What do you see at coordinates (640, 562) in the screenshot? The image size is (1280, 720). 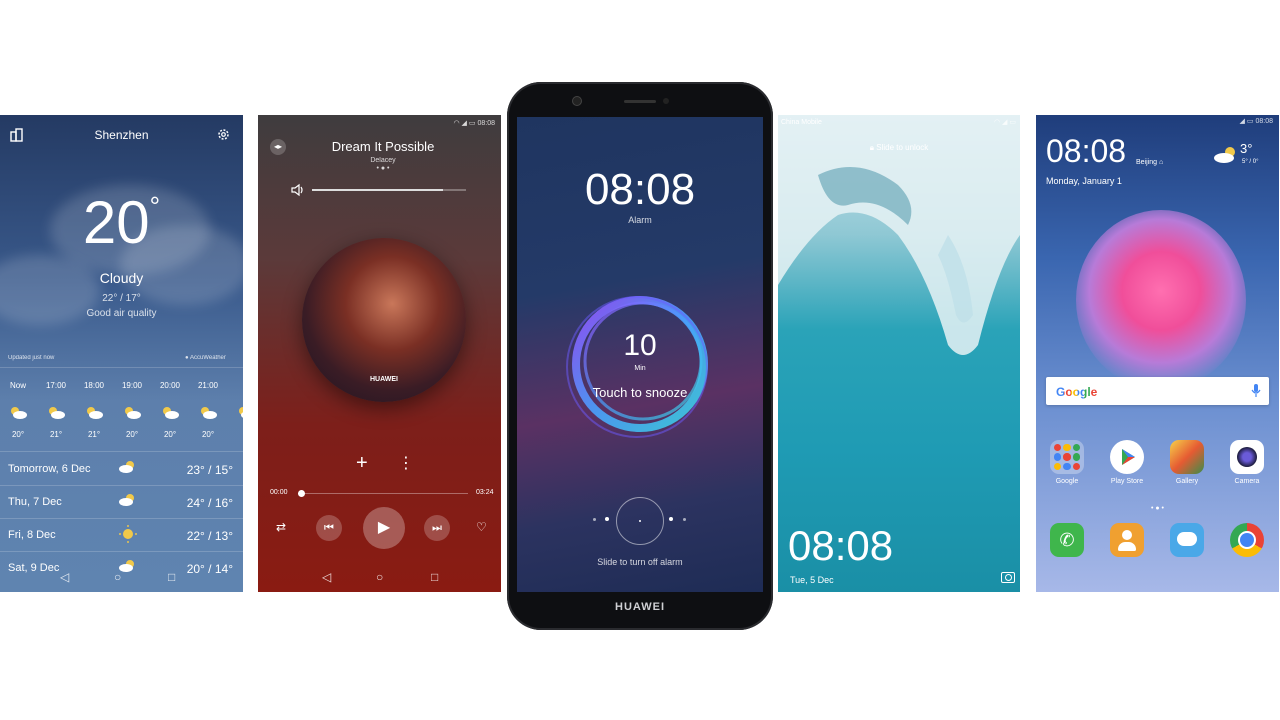 I see `slide-hint: Slide to turn off alarm` at bounding box center [640, 562].